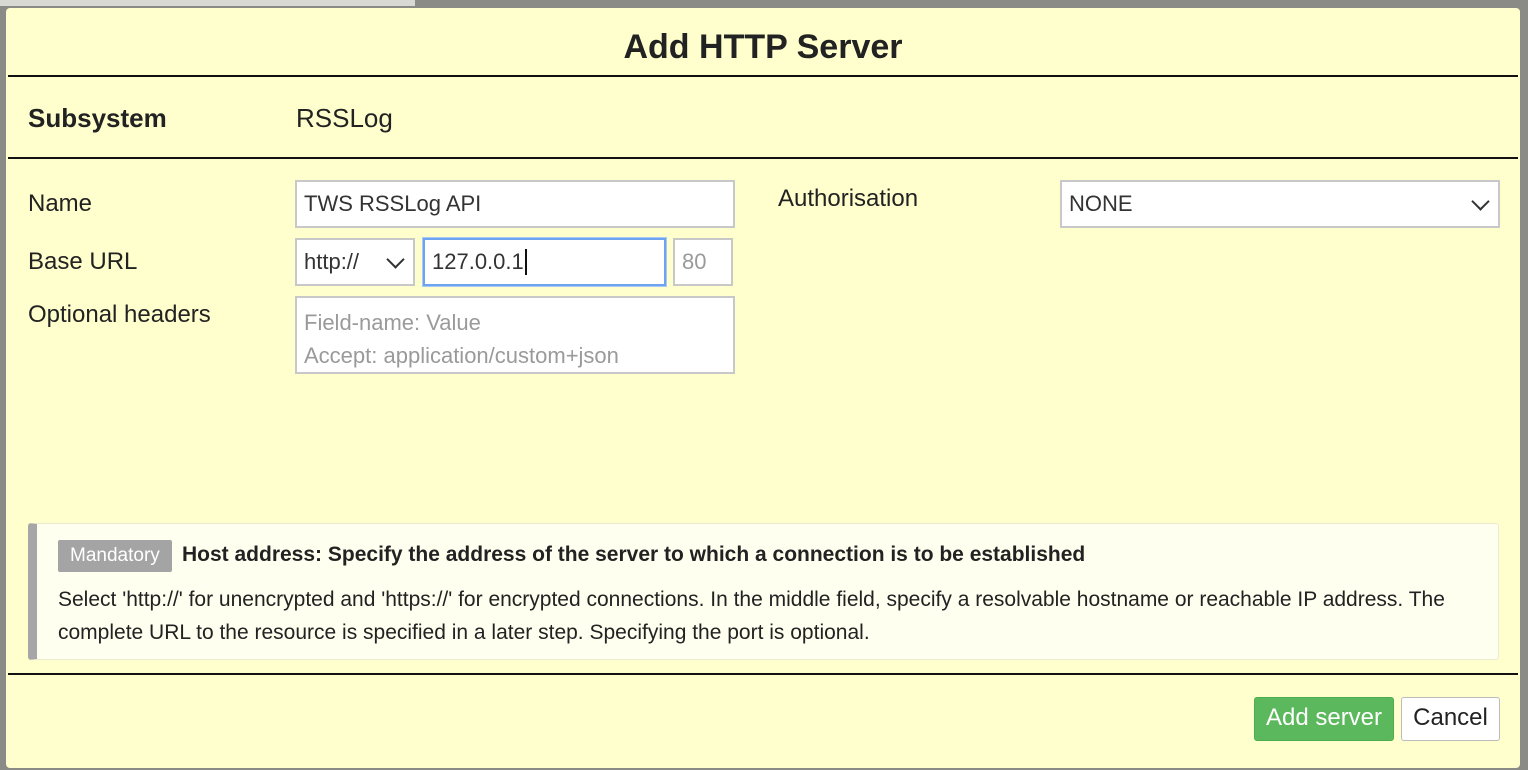 The width and height of the screenshot is (1528, 770). Describe the element at coordinates (544, 262) in the screenshot. I see `host-input: 127.0.0.1` at that location.